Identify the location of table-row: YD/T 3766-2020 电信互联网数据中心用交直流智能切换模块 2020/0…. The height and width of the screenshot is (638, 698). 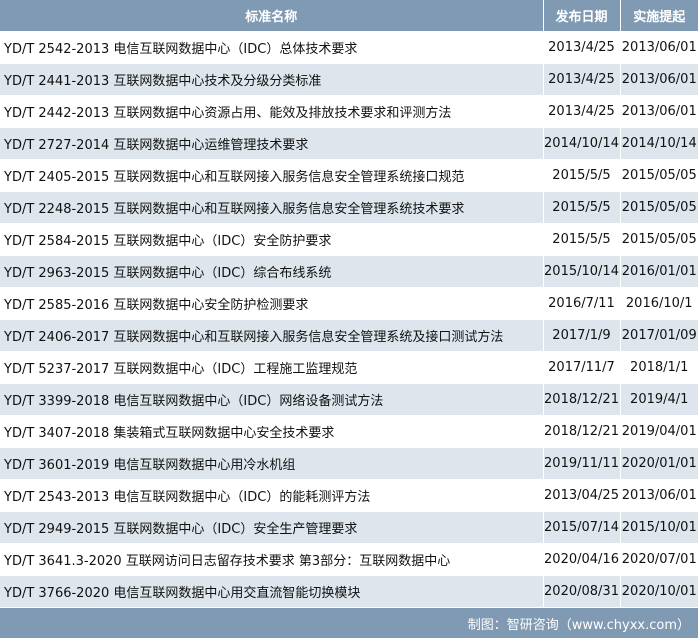
(349, 591).